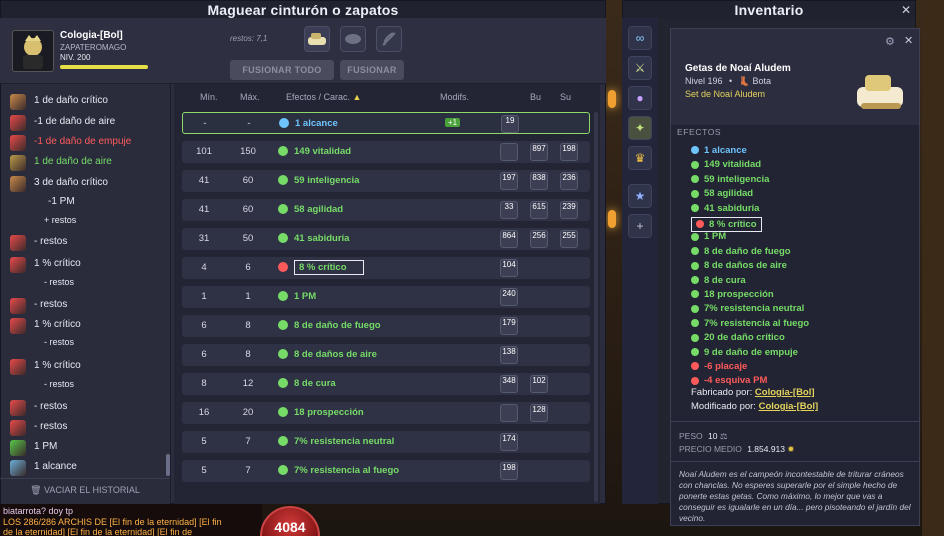 The width and height of the screenshot is (944, 536). I want to click on rune-slot-icon: 197, so click(509, 181).